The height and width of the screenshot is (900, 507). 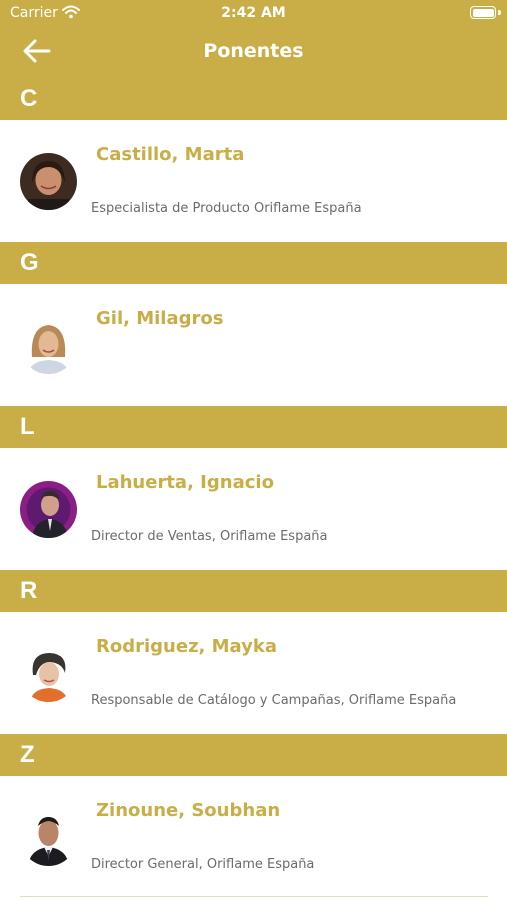 I want to click on status-bar: Carrier 2:42 AM, so click(x=253, y=14).